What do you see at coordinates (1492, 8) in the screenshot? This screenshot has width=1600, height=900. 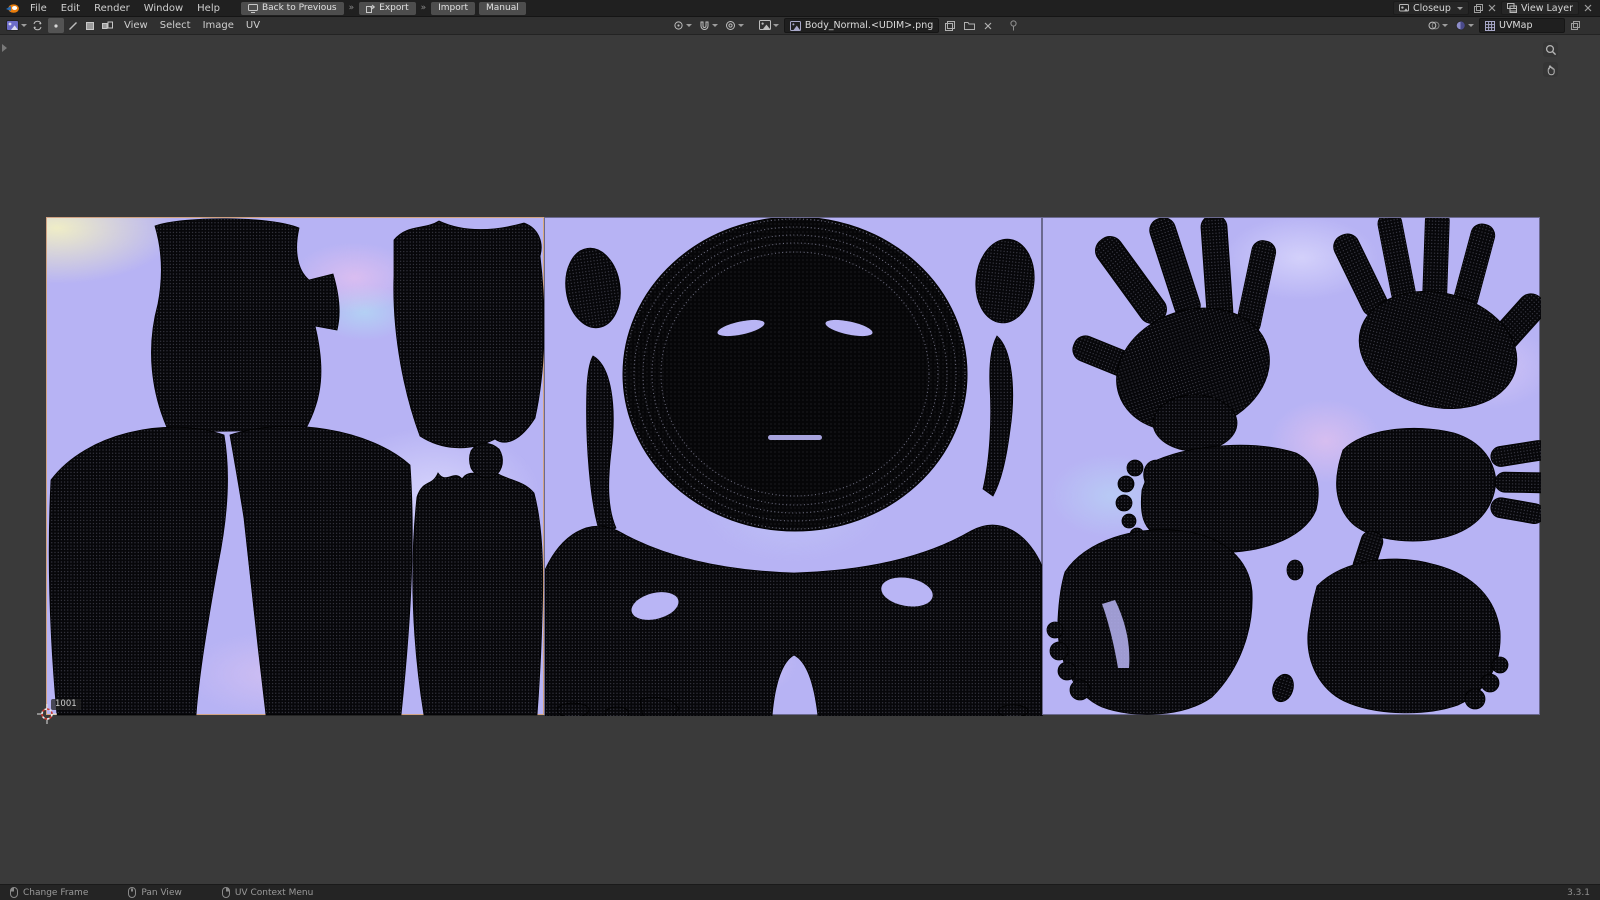 I see `unlink-scene-icon` at bounding box center [1492, 8].